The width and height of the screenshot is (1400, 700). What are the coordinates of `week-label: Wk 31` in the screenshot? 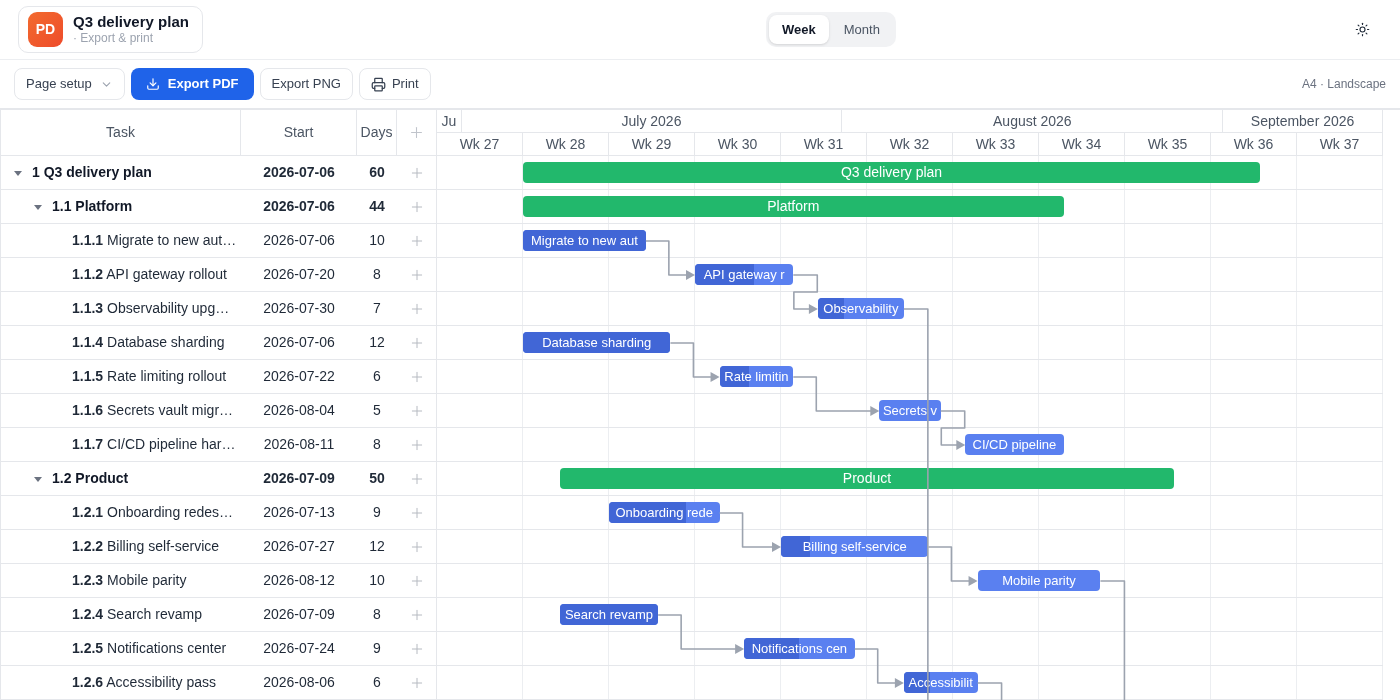 It's located at (823, 144).